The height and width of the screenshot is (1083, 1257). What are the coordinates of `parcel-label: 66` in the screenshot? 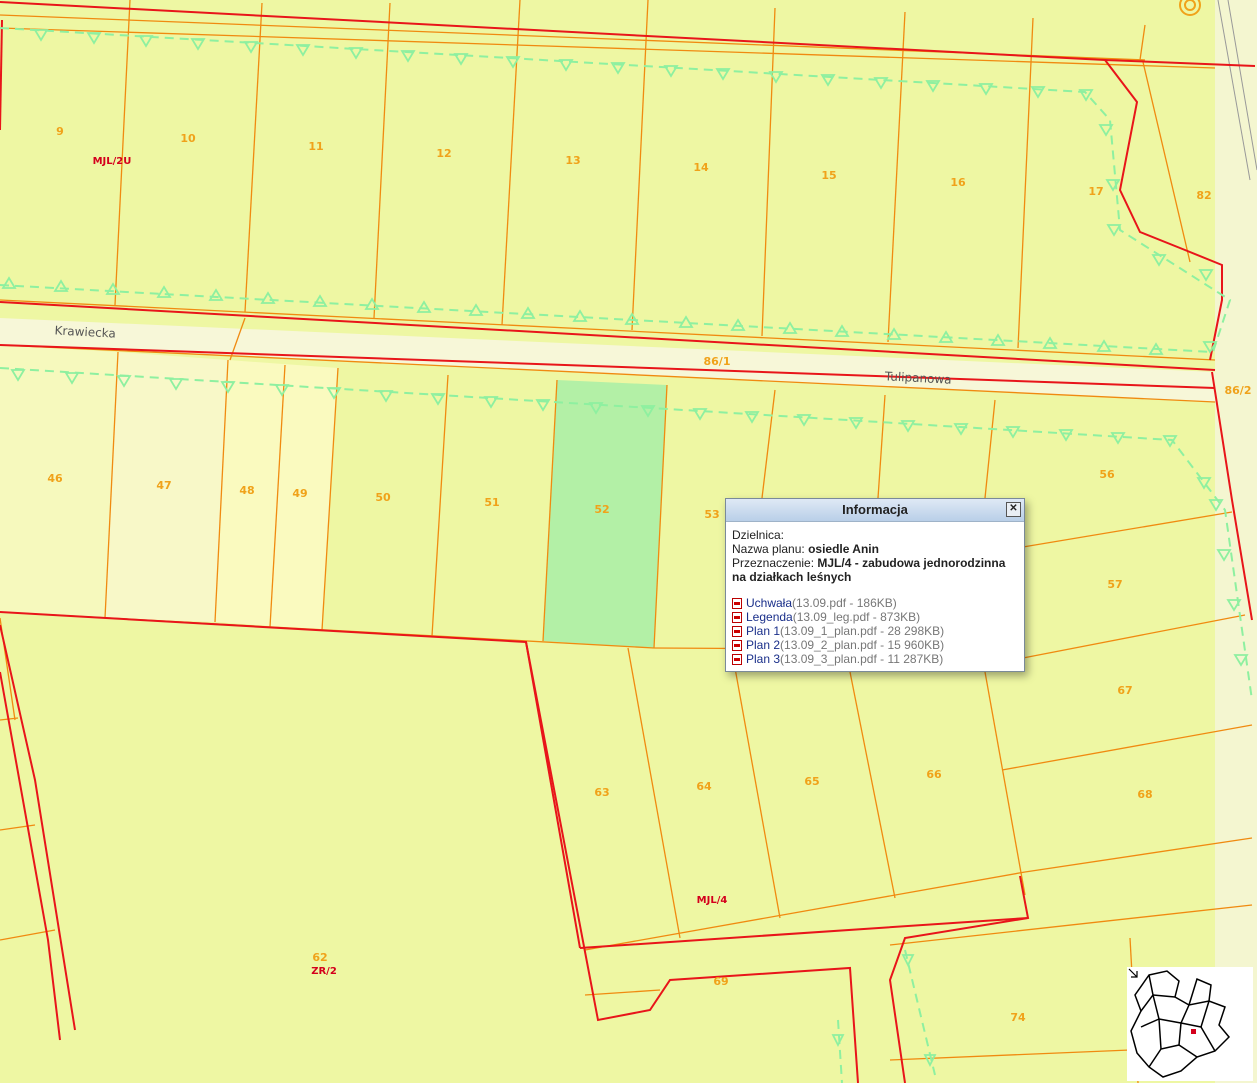 It's located at (934, 774).